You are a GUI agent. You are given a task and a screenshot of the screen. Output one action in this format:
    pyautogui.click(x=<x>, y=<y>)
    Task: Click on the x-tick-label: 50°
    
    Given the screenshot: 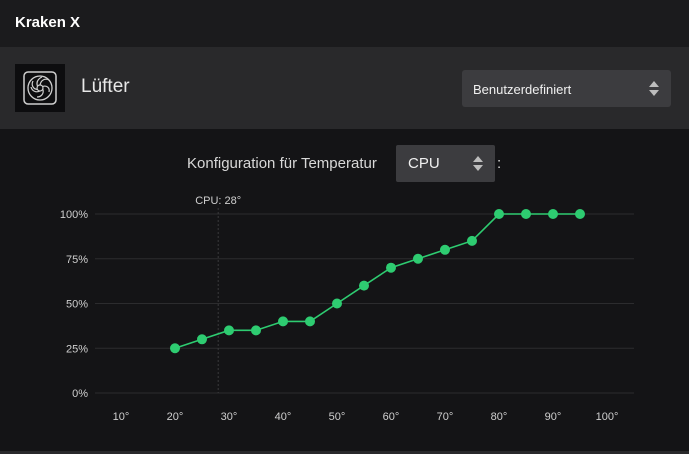 What is the action you would take?
    pyautogui.click(x=337, y=417)
    